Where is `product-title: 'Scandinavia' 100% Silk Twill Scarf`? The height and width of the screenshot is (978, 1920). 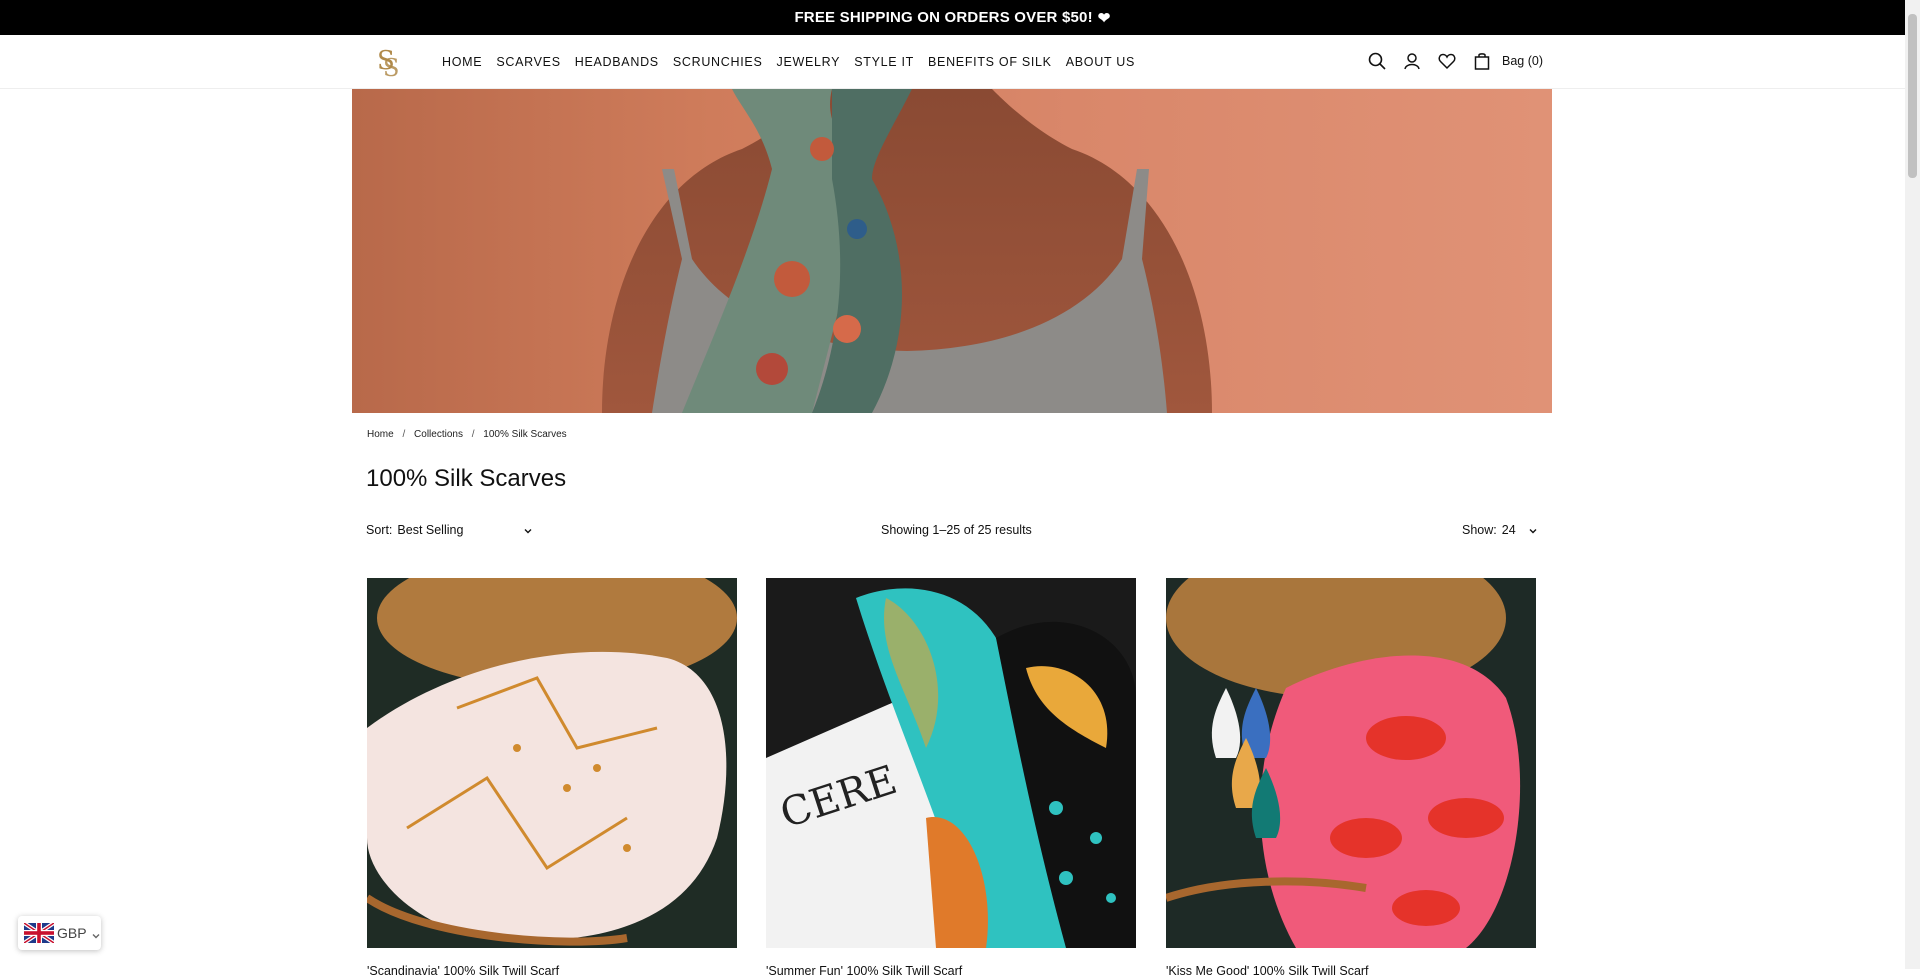 product-title: 'Scandinavia' 100% Silk Twill Scarf is located at coordinates (552, 971).